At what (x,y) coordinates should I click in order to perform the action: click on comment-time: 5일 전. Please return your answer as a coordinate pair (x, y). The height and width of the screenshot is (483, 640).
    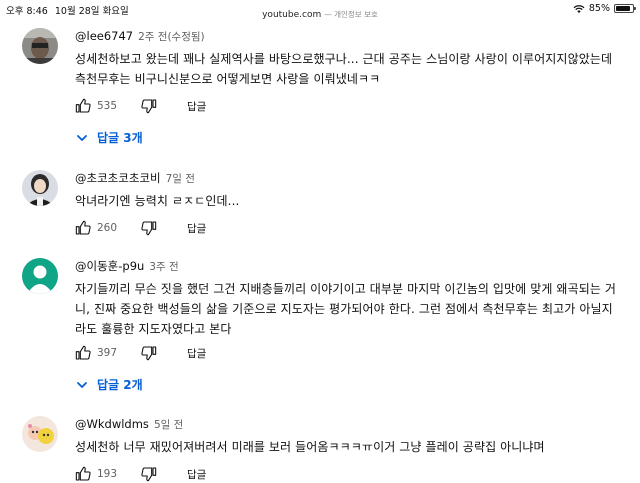
    Looking at the image, I should click on (168, 425).